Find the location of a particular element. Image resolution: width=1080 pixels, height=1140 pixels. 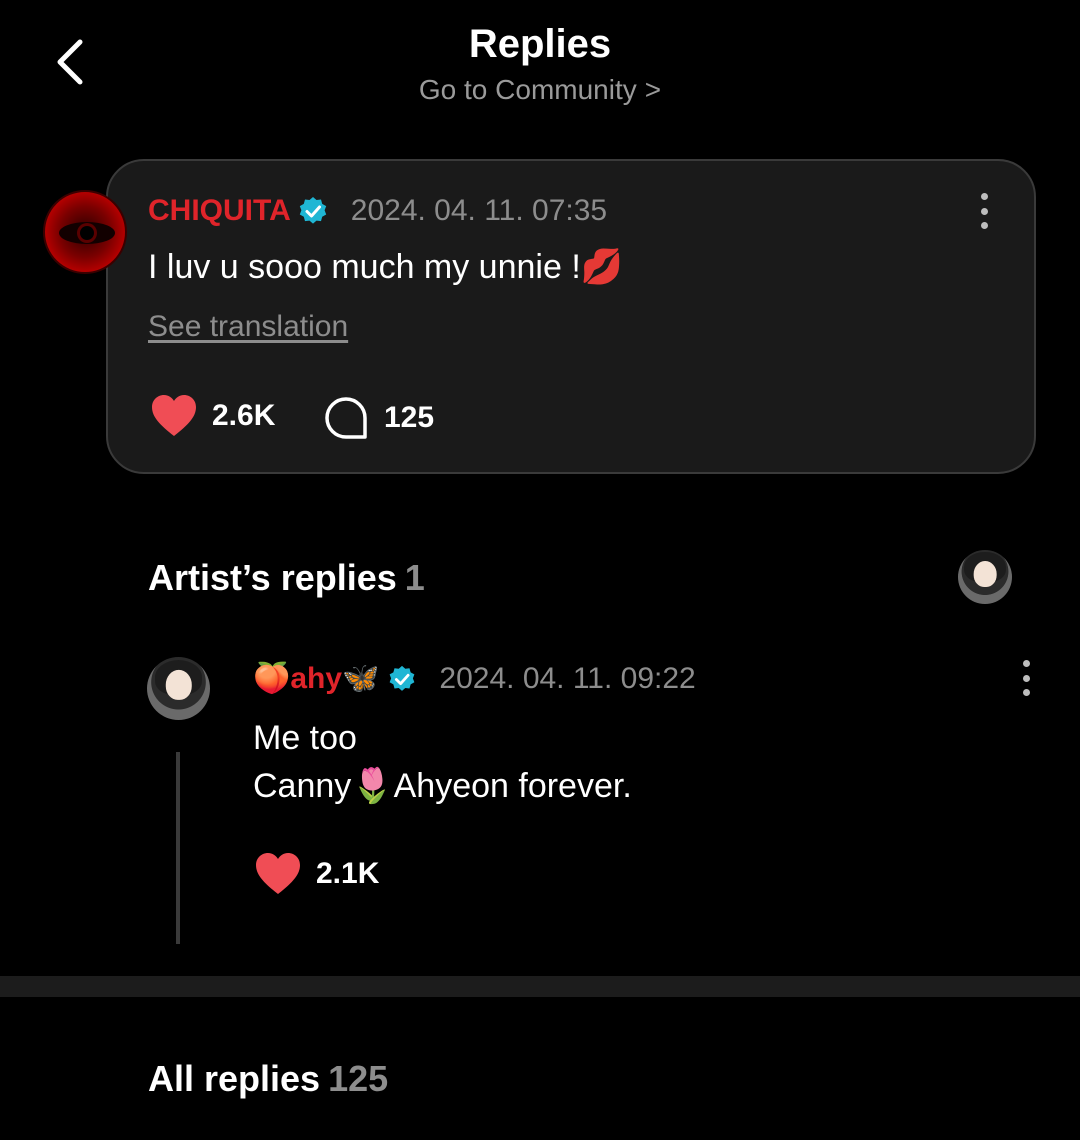

avatar-eye-graphic is located at coordinates (87, 233).